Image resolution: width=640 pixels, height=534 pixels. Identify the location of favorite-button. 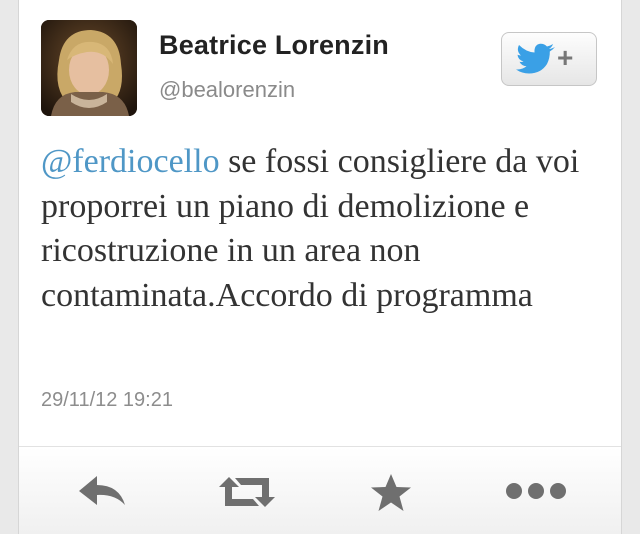
(391, 495).